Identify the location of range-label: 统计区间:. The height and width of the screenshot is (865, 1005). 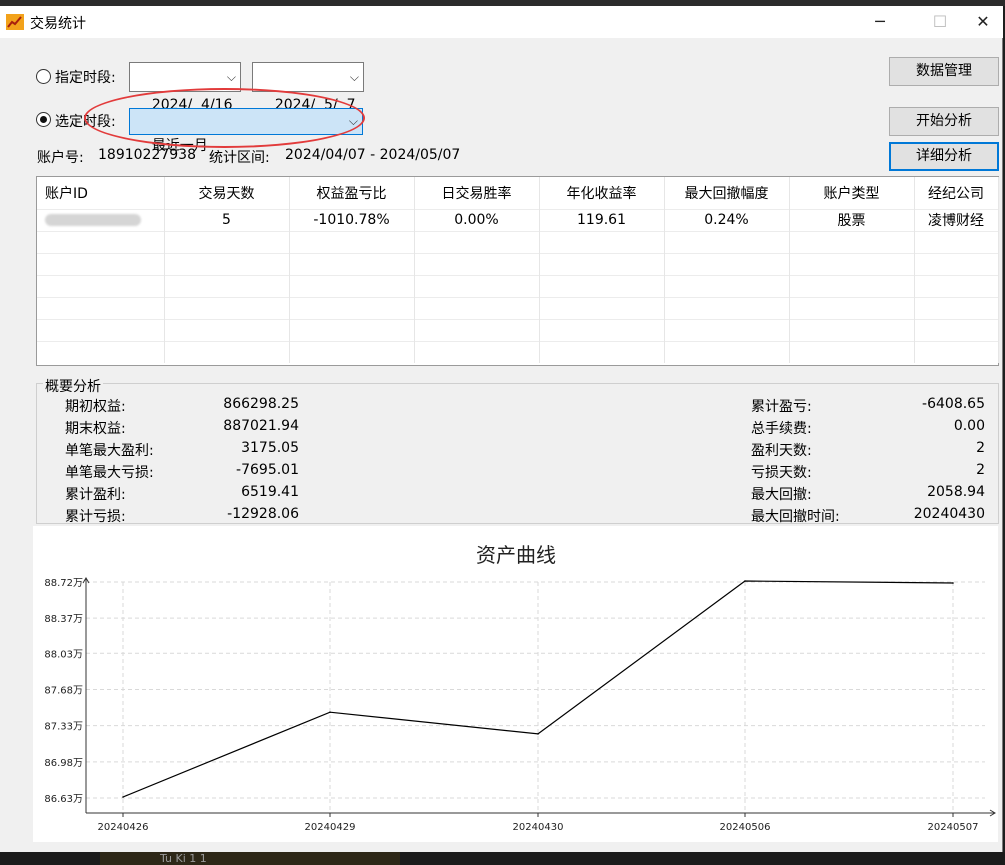
(239, 158).